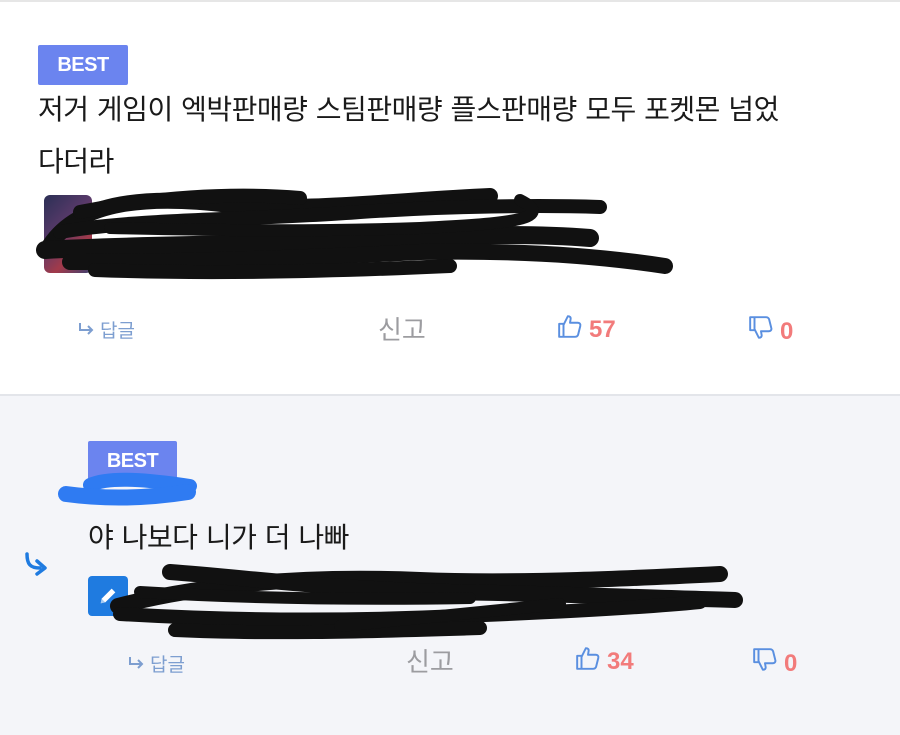 This screenshot has width=900, height=735. I want to click on pencil-icon, so click(108, 596).